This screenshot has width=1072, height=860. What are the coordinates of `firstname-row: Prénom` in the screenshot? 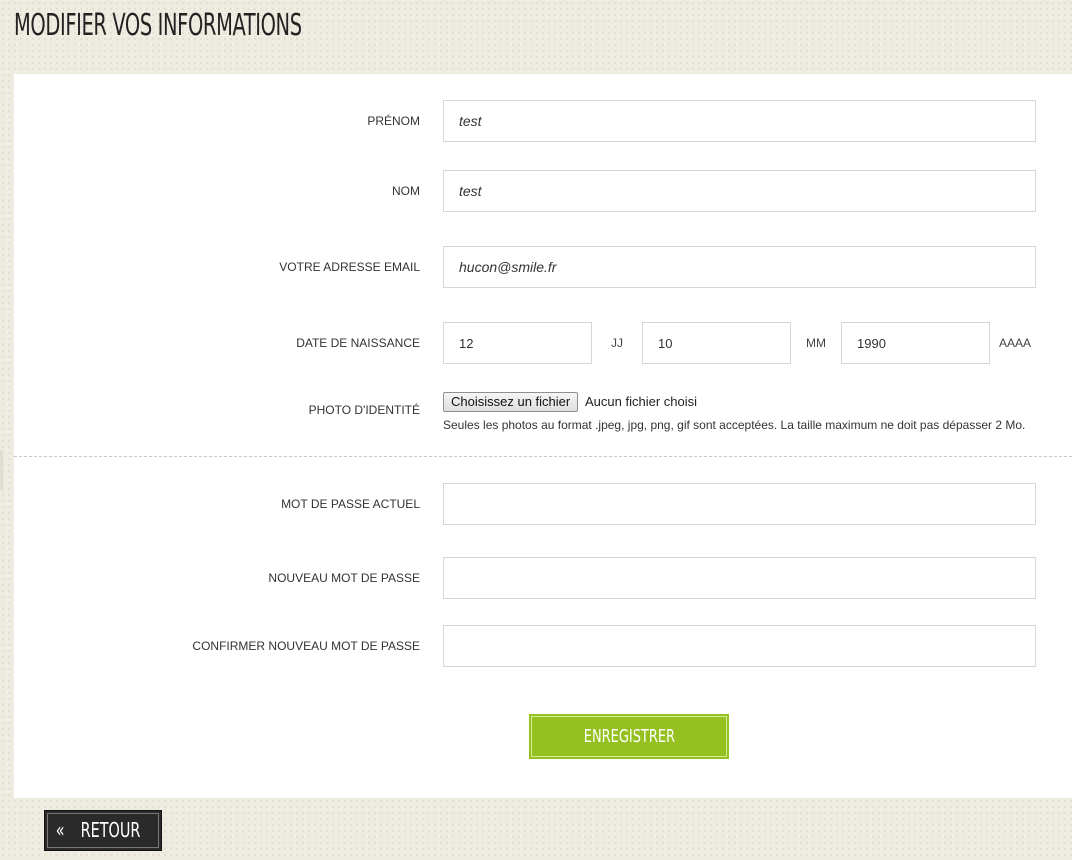 It's located at (543, 121).